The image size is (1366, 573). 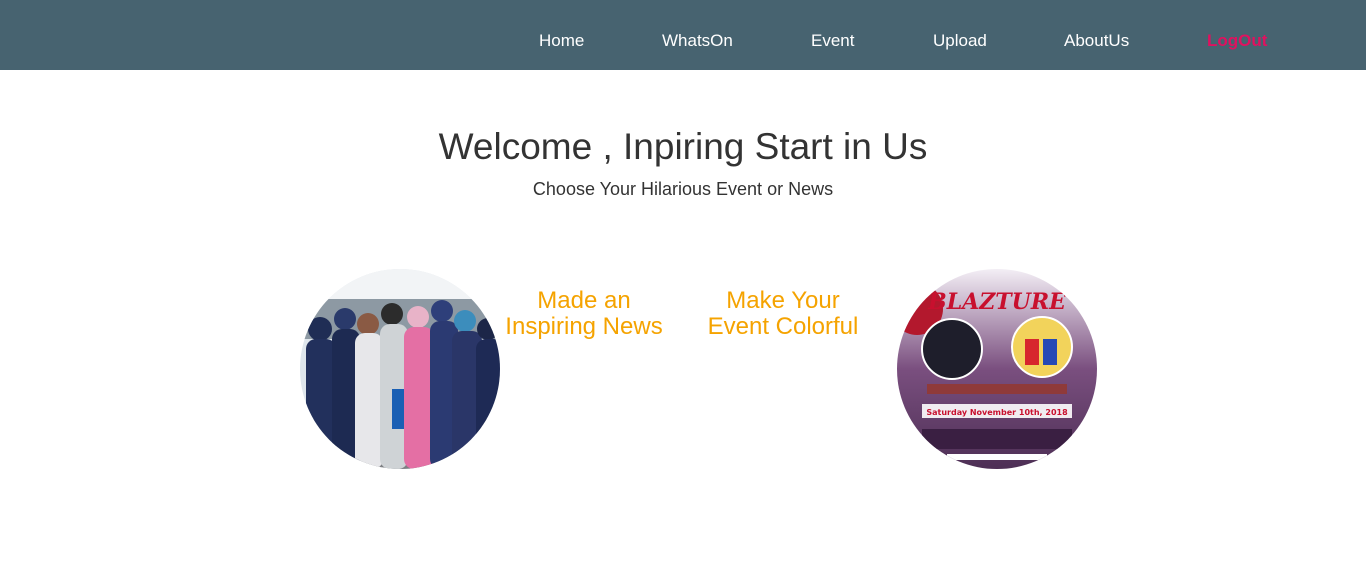 What do you see at coordinates (584, 300) in the screenshot?
I see `made-news-line1: Made an` at bounding box center [584, 300].